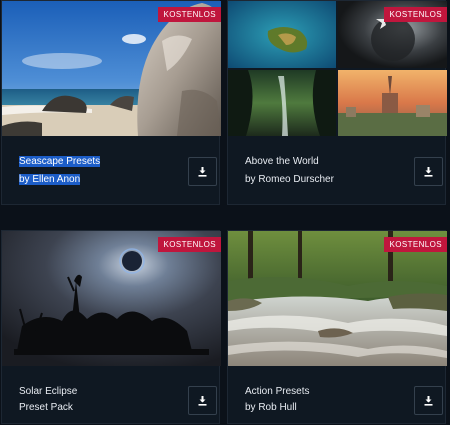  What do you see at coordinates (289, 179) in the screenshot?
I see `preset-author: by Romeo Durscher` at bounding box center [289, 179].